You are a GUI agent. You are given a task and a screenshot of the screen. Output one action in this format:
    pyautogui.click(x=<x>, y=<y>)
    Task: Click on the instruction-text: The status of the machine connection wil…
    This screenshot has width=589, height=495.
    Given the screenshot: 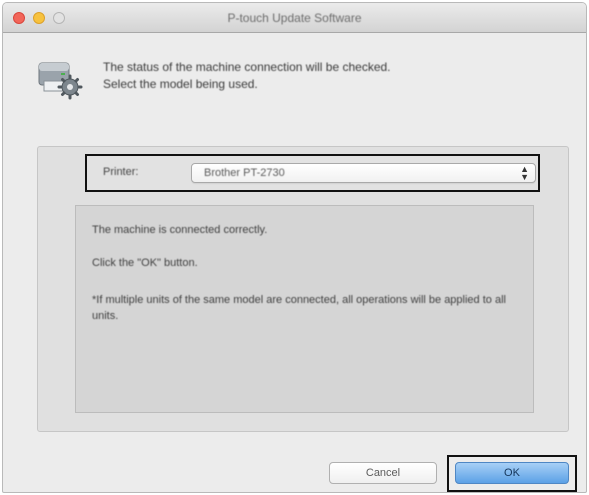 What is the action you would take?
    pyautogui.click(x=313, y=76)
    